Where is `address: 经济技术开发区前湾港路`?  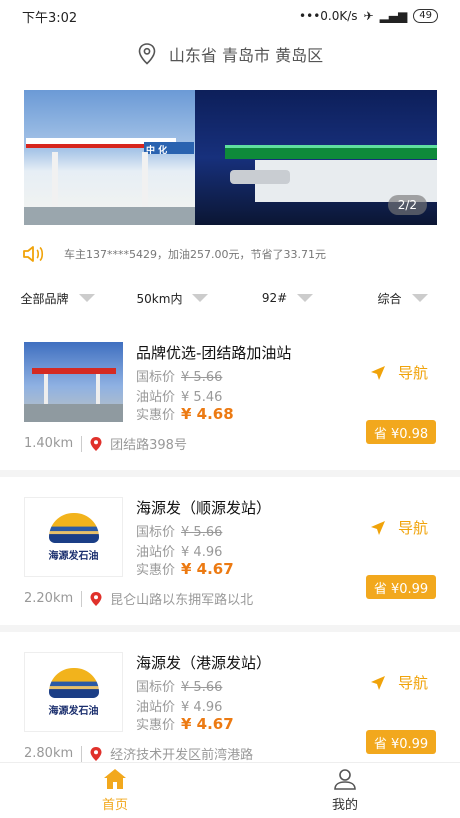 address: 经济技术开发区前湾港路 is located at coordinates (182, 755).